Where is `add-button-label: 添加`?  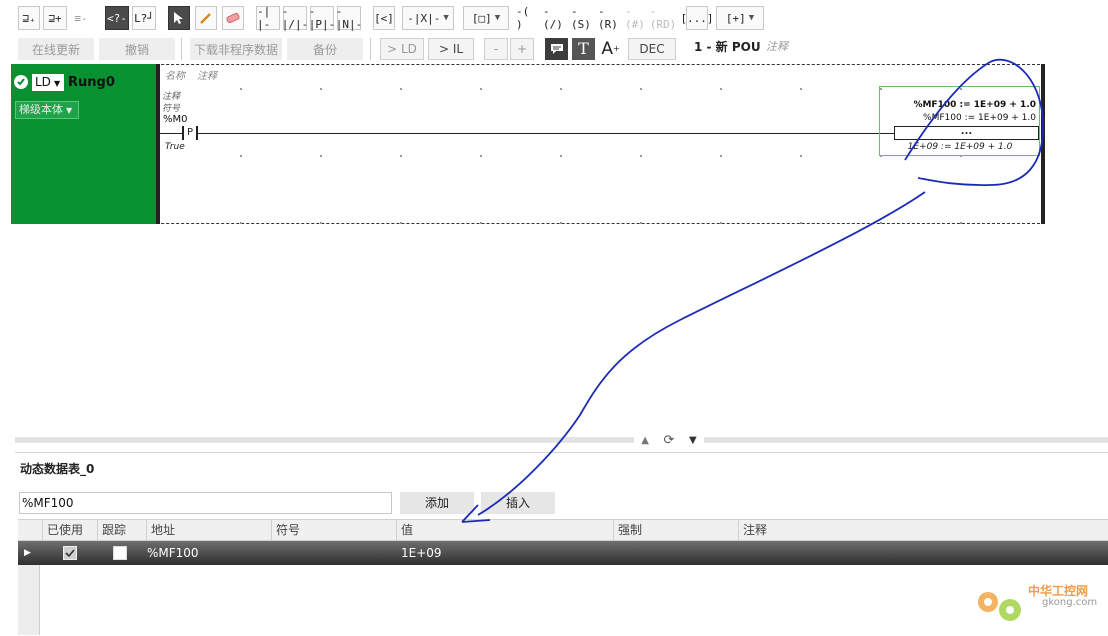 add-button-label: 添加 is located at coordinates (436, 503).